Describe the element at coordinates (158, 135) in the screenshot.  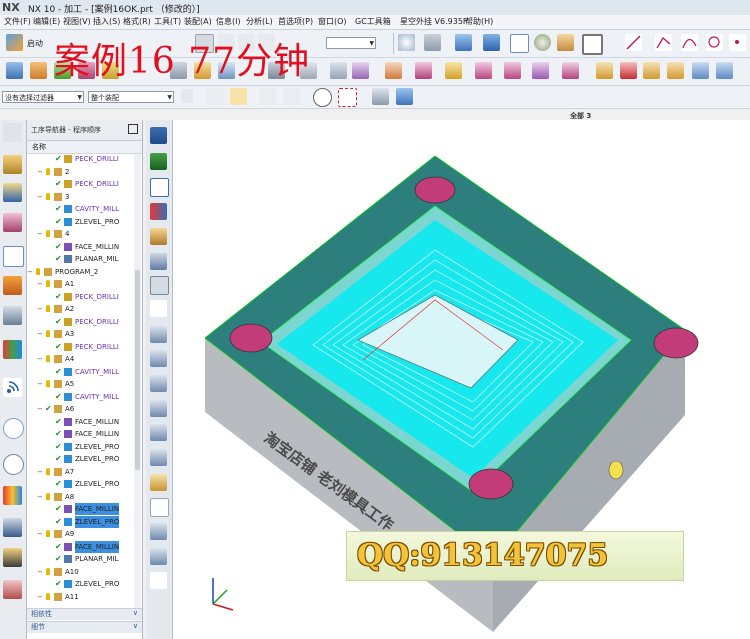
I see `down-arrow-icon` at that location.